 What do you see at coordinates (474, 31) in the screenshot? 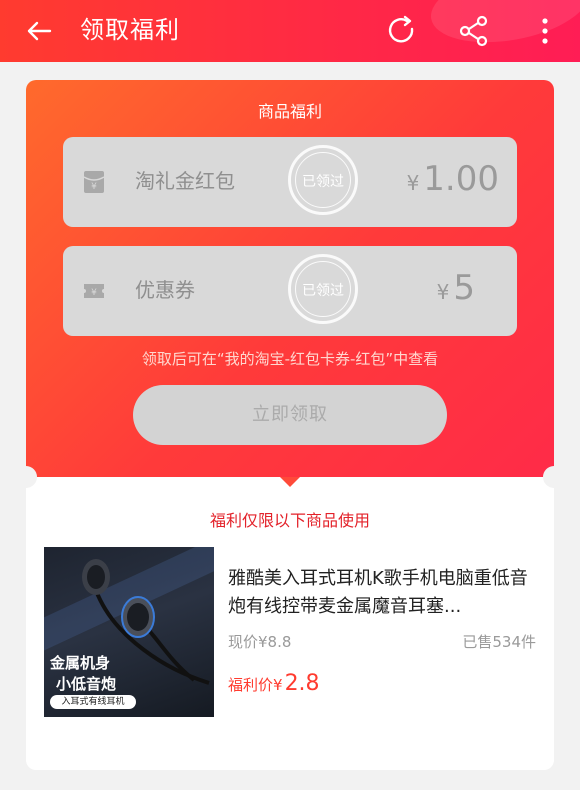
I see `share-icon` at bounding box center [474, 31].